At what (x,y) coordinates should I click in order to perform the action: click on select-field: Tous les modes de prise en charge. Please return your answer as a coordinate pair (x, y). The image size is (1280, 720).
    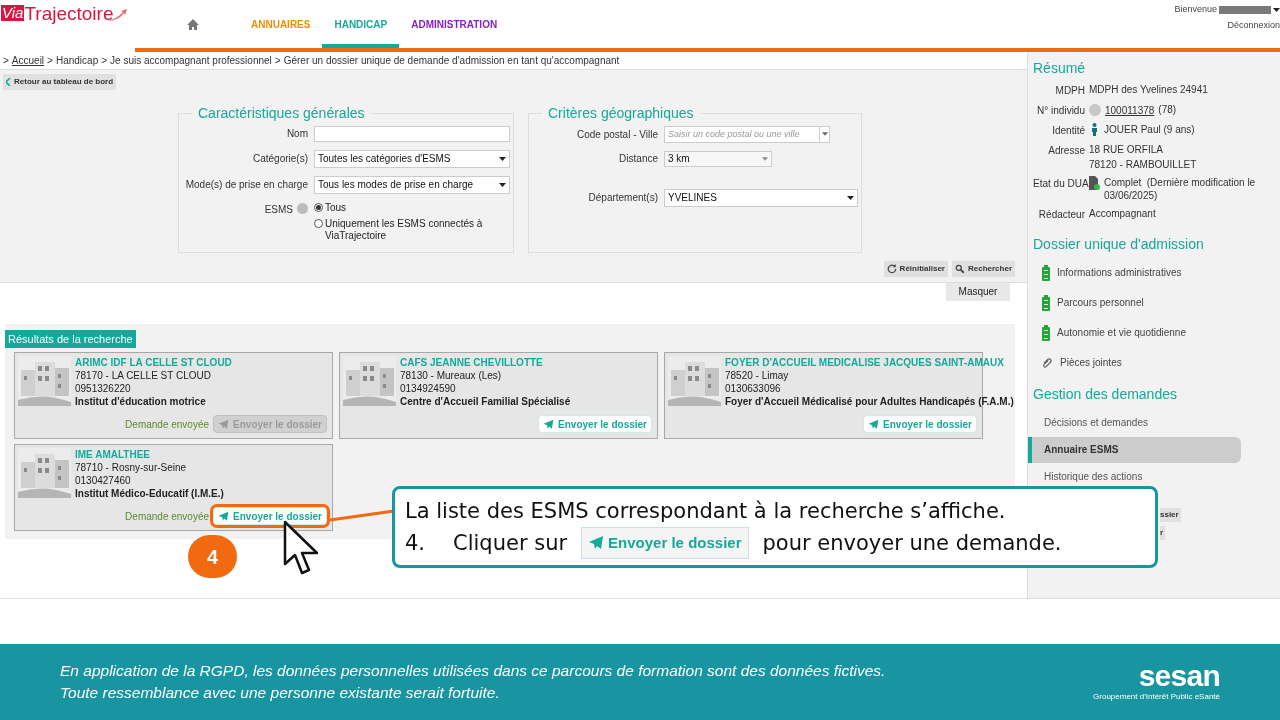
    Looking at the image, I should click on (412, 185).